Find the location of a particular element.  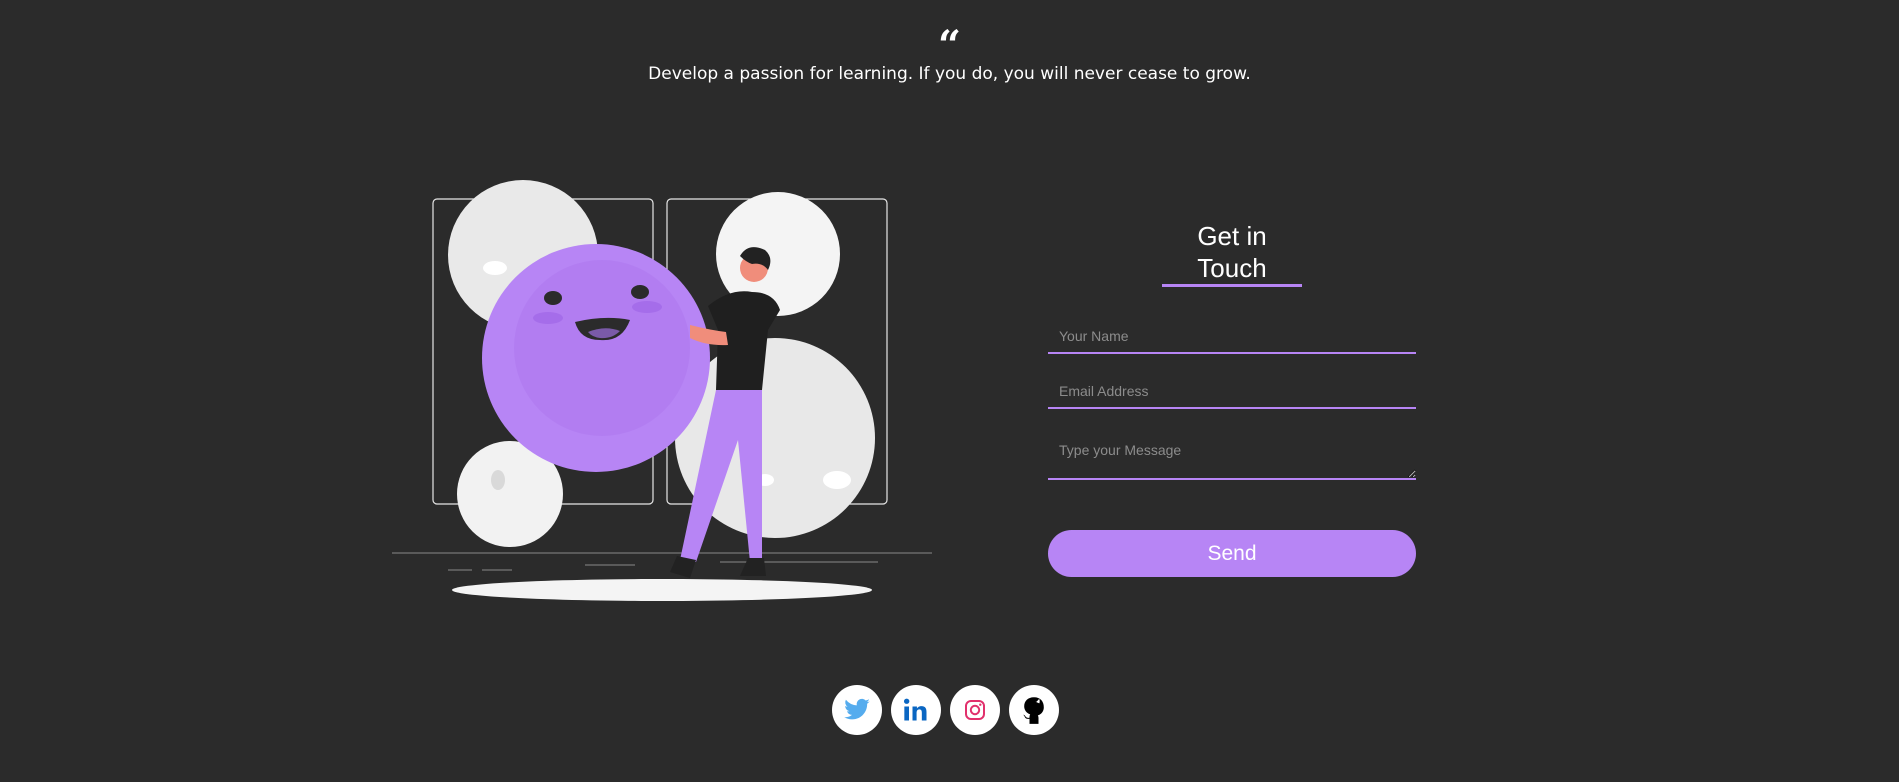

instagram-link is located at coordinates (975, 710).